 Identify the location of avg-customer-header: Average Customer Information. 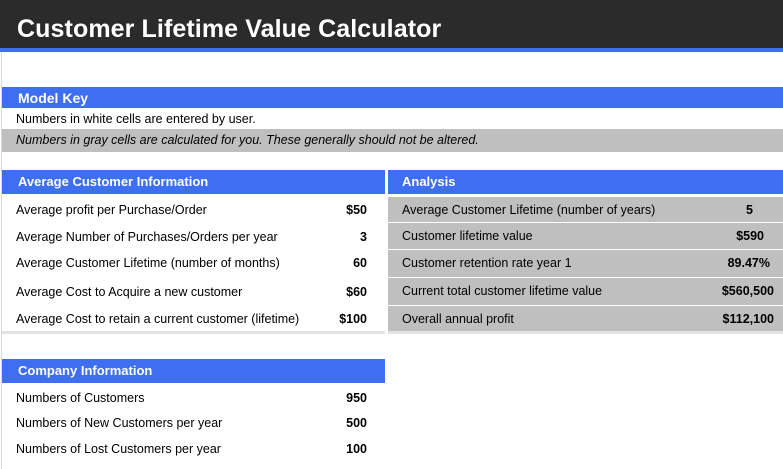
(193, 182).